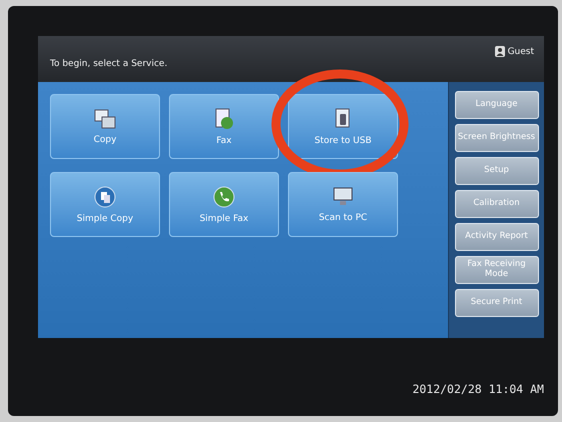 The height and width of the screenshot is (422, 562). I want to click on service-tile: Simple Copy, so click(105, 204).